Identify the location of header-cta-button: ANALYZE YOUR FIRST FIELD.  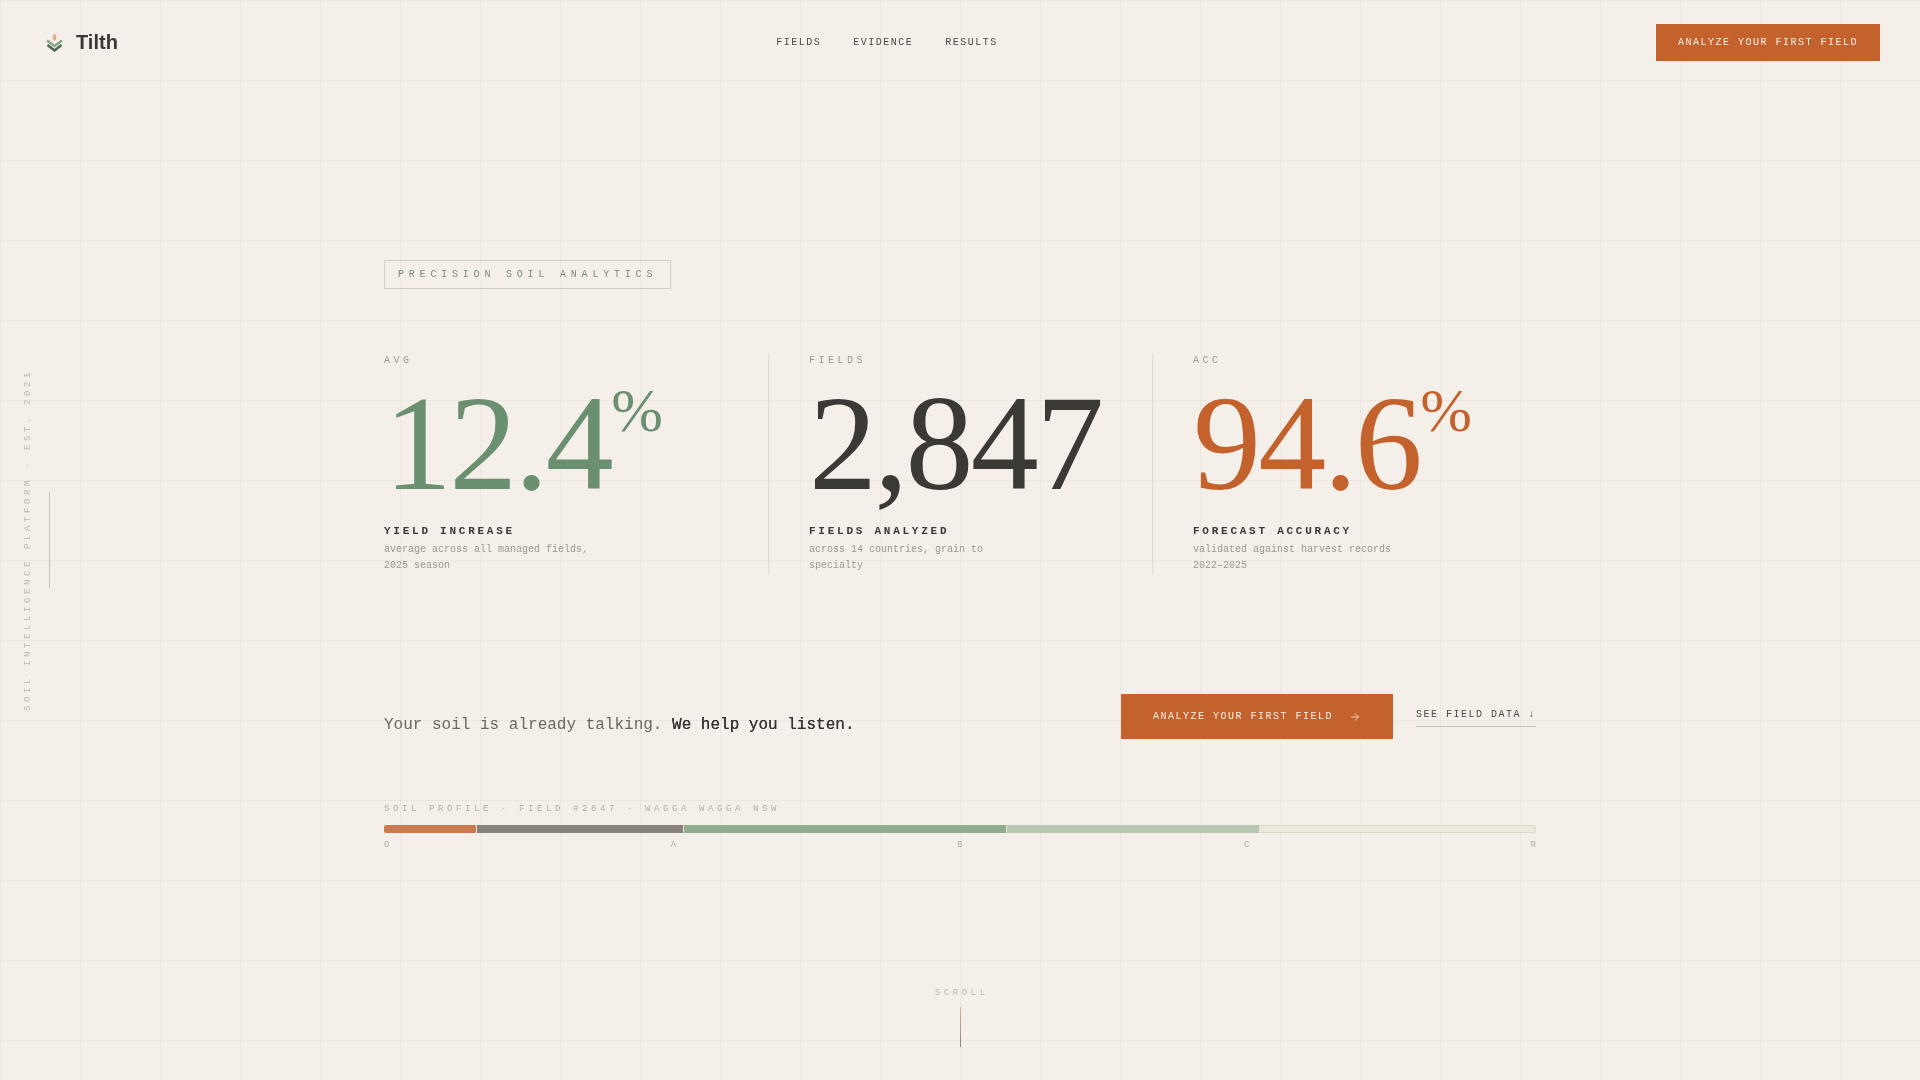
(1767, 42).